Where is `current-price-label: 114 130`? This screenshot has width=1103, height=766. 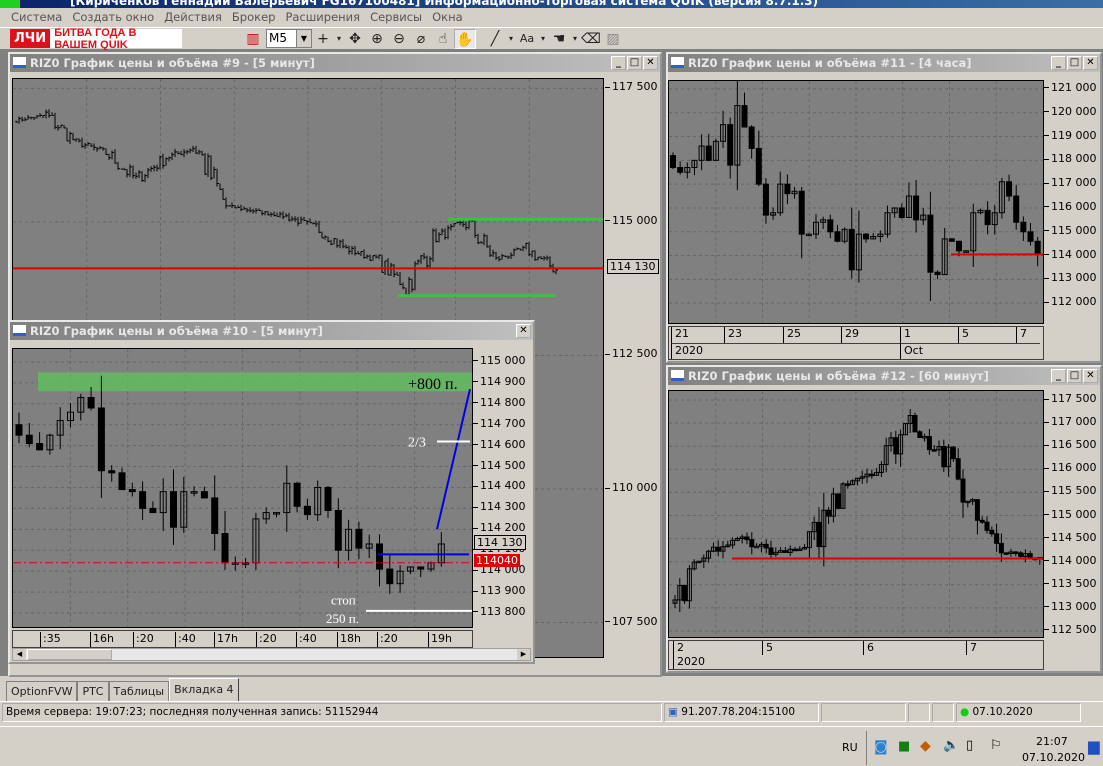
current-price-label: 114 130 is located at coordinates (500, 542).